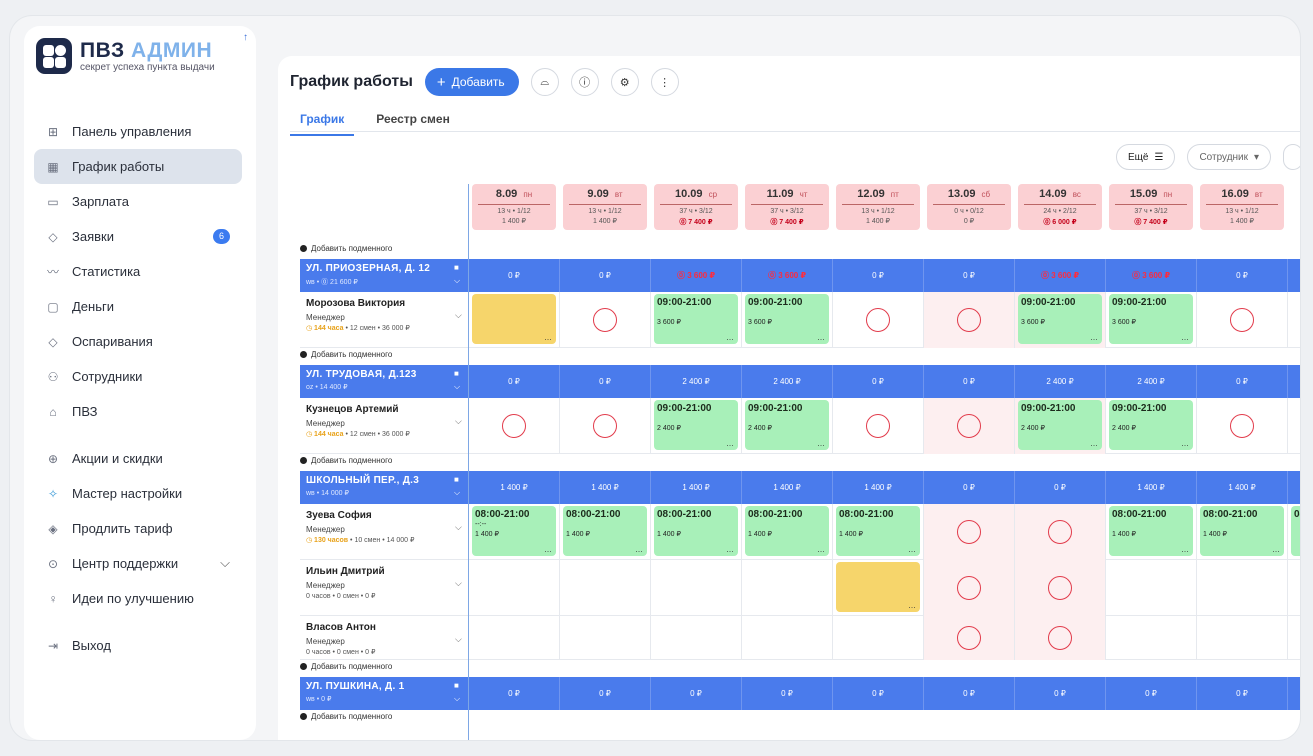 This screenshot has width=1313, height=756. I want to click on employee-name: Власов Антон, so click(341, 627).